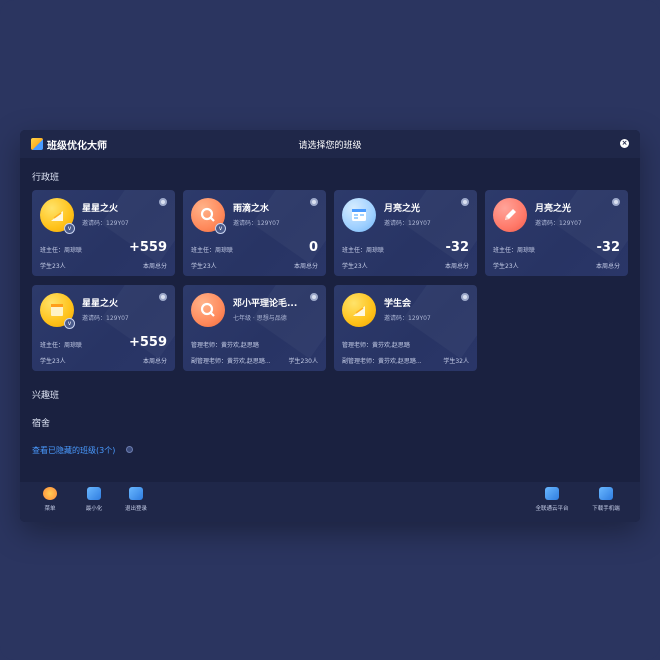 The height and width of the screenshot is (660, 660). Describe the element at coordinates (254, 233) in the screenshot. I see `class-card: v 雨滴之水 邀请码：129Y07 班主任：周琼联 0 学生23人 本周总分` at that location.